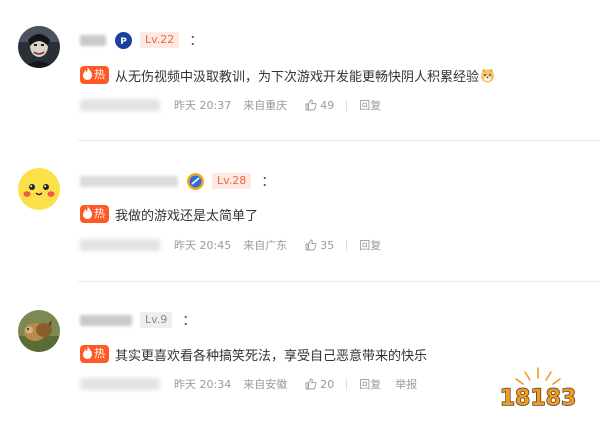  What do you see at coordinates (138, 320) in the screenshot?
I see `comment-header: Lv.9 ：` at bounding box center [138, 320].